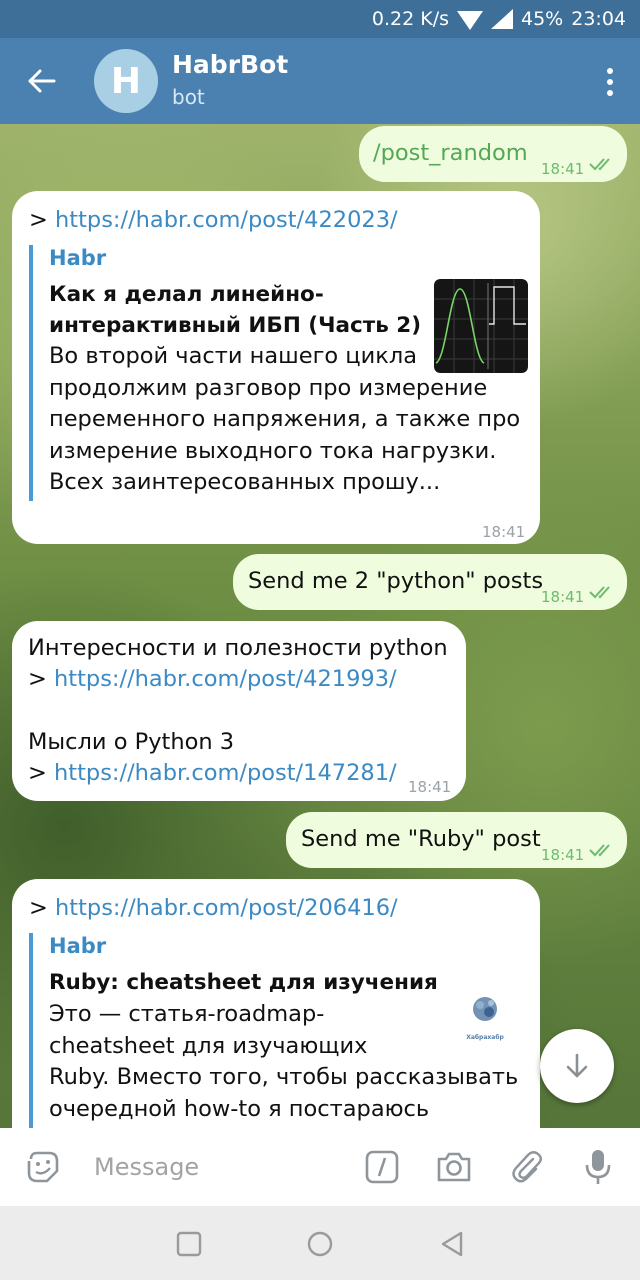 The image size is (640, 1280). I want to click on post-link: https://habr.com/post/206416/, so click(226, 908).